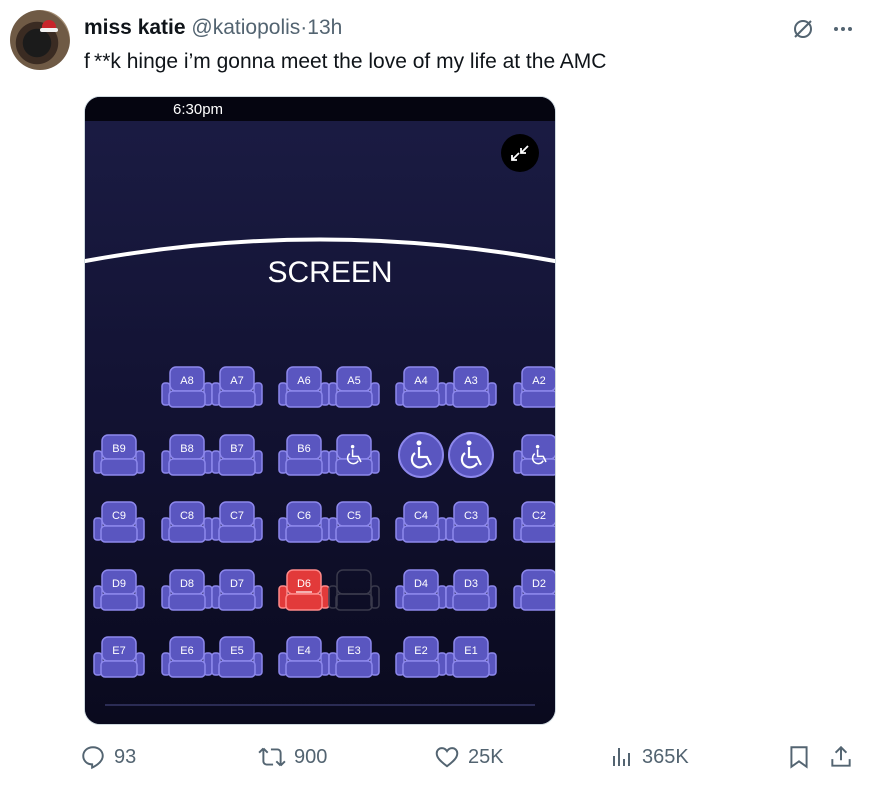 This screenshot has height=786, width=878. I want to click on seat-e6: E6, so click(187, 657).